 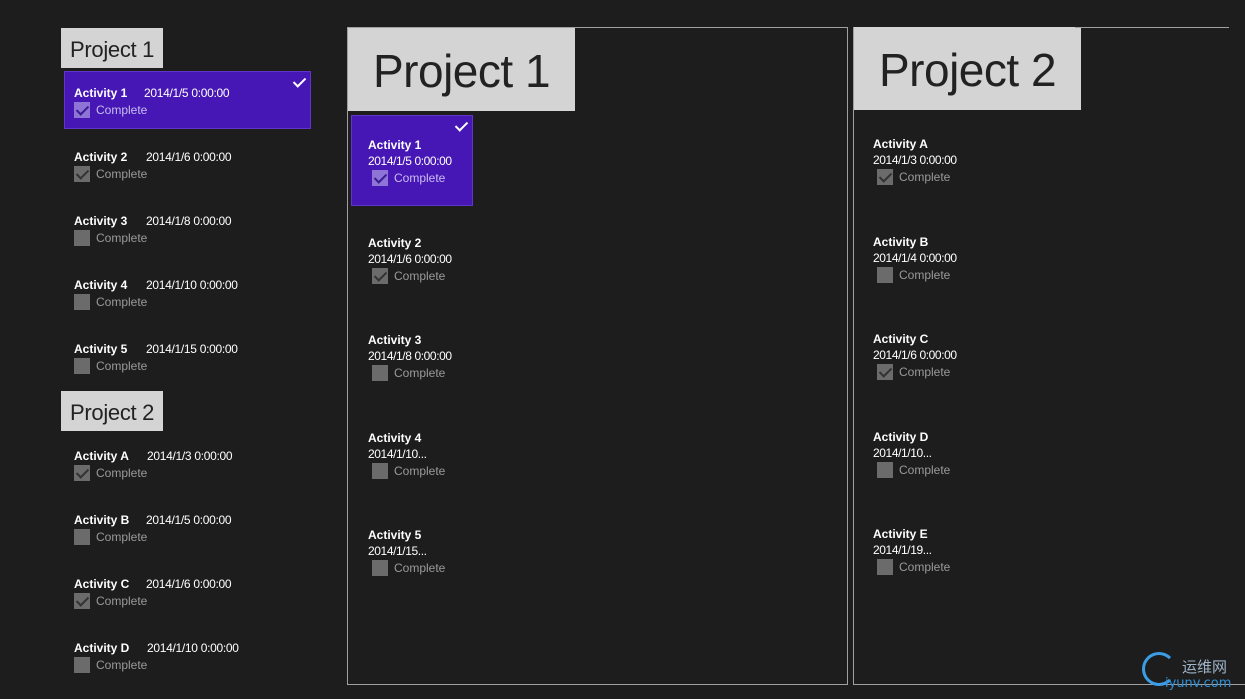 I want to click on list-item: Activity 4 2014/1/10 0:00:00 Complete, so click(x=187, y=292).